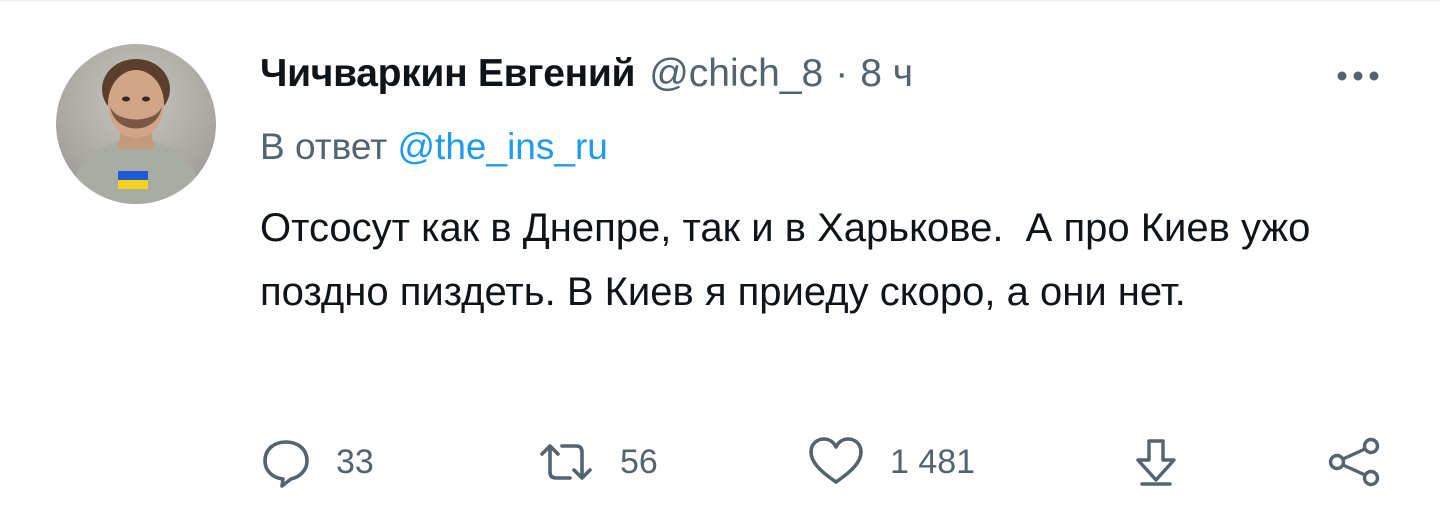  I want to click on more-button, so click(1358, 76).